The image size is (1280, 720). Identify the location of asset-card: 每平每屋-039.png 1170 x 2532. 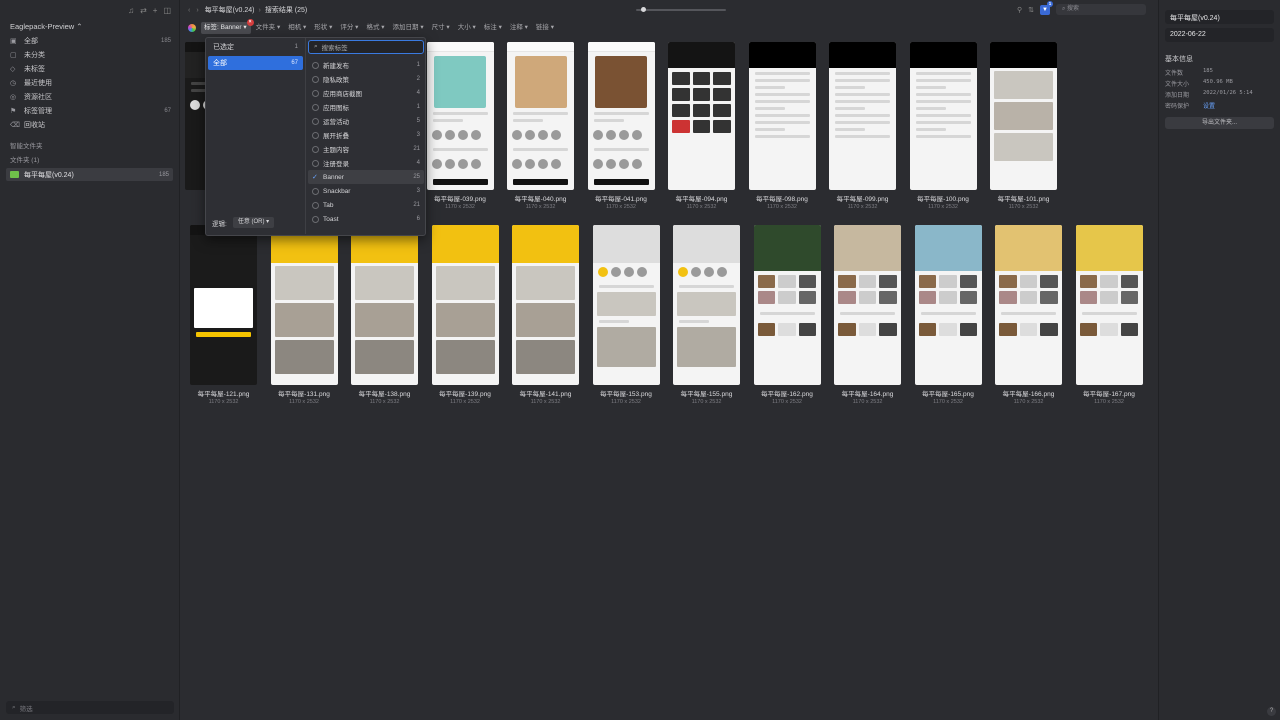
(460, 126).